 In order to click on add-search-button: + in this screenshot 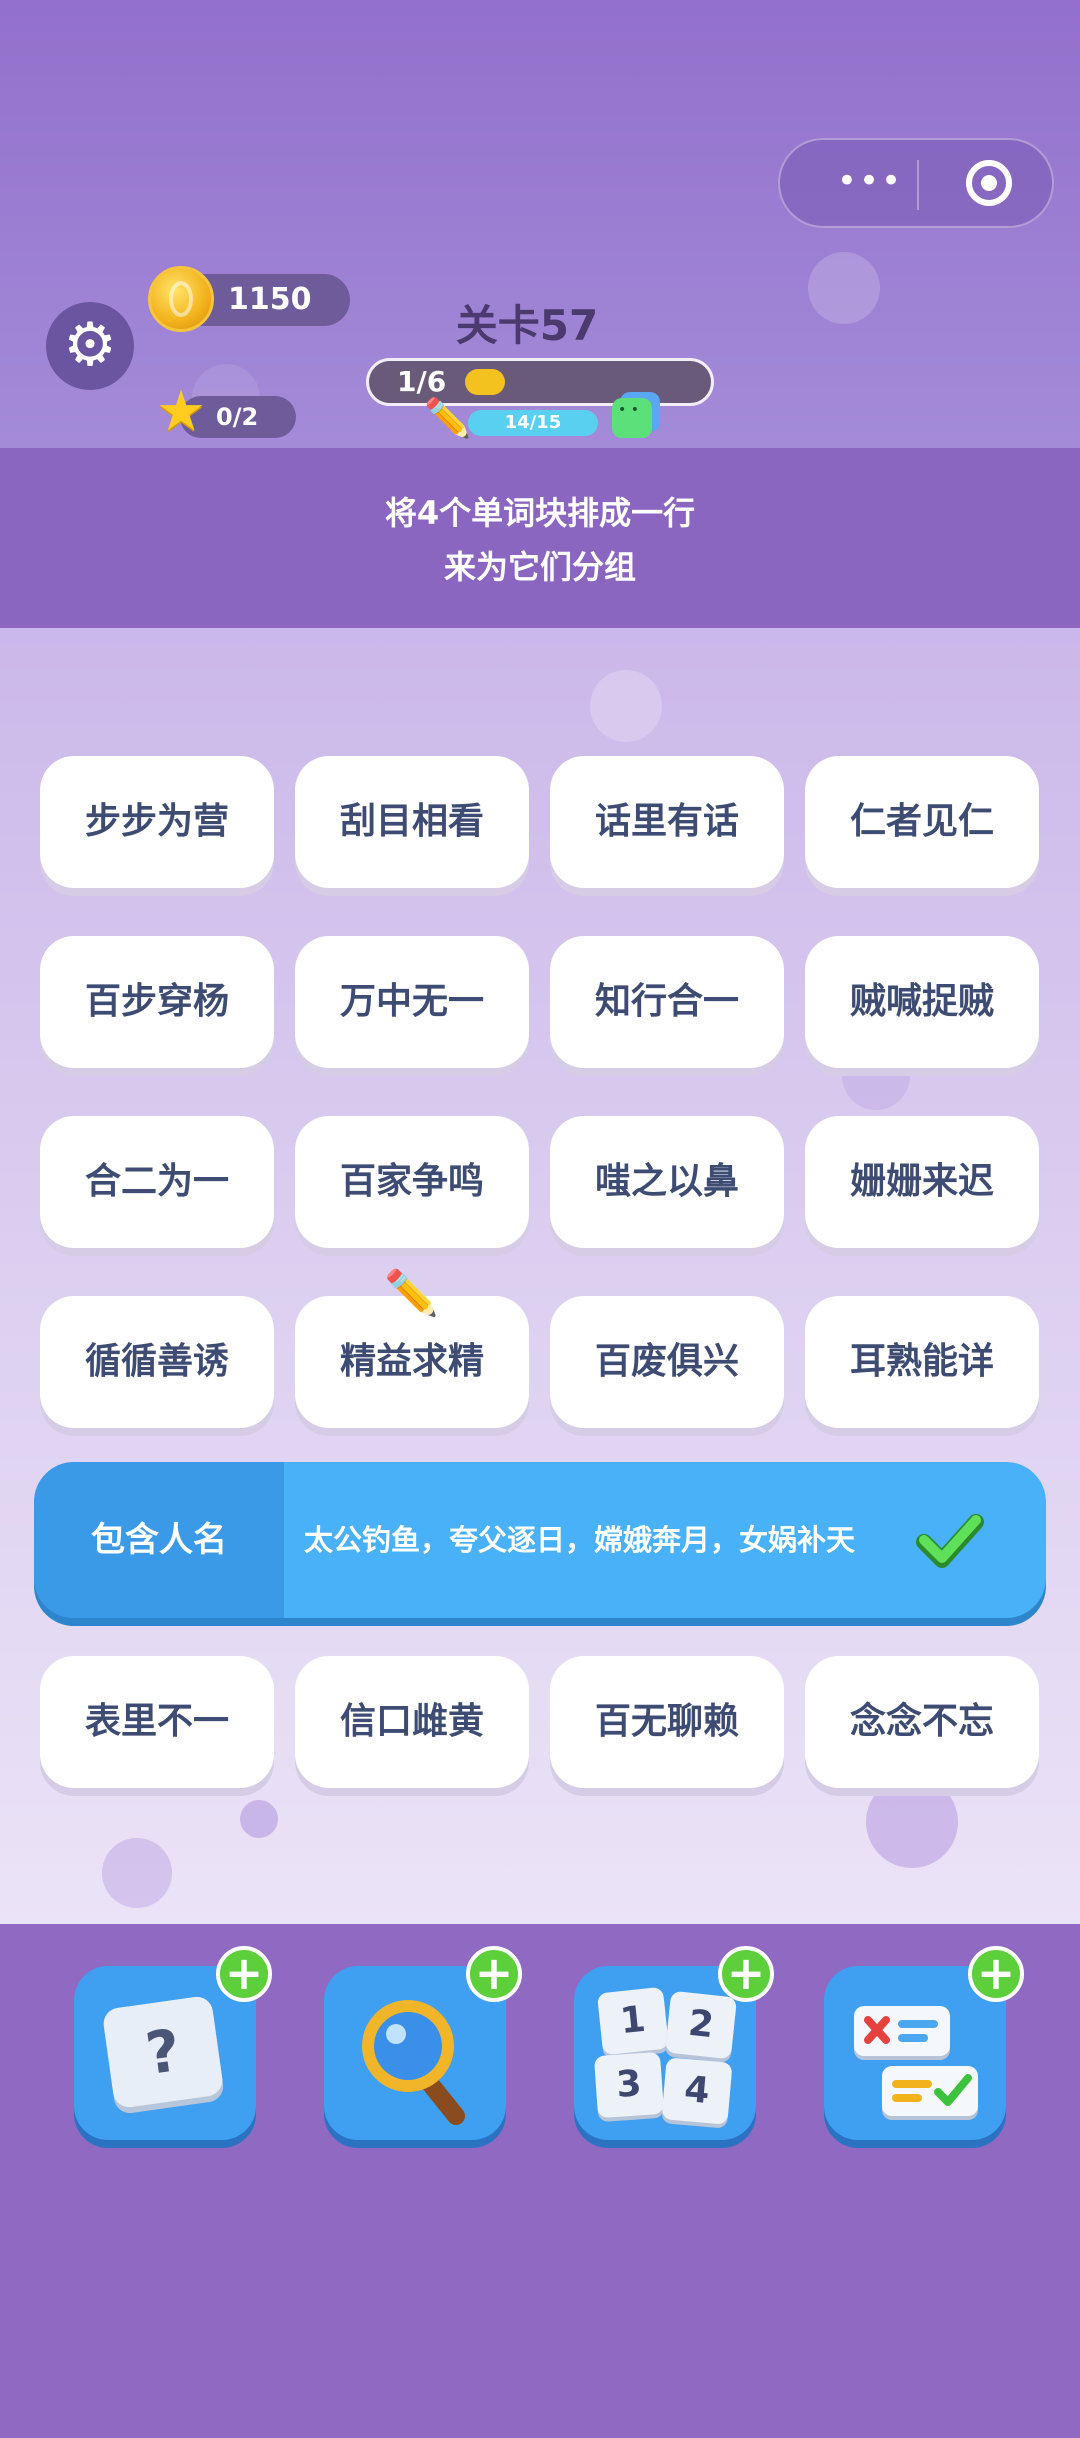, I will do `click(494, 1974)`.